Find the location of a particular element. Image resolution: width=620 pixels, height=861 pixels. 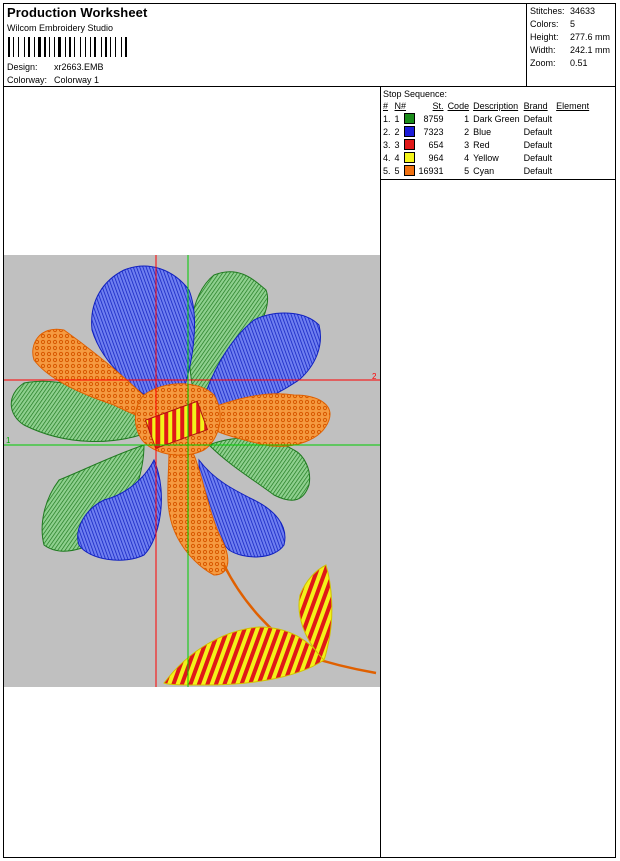

stop-code: 3 is located at coordinates (467, 144).